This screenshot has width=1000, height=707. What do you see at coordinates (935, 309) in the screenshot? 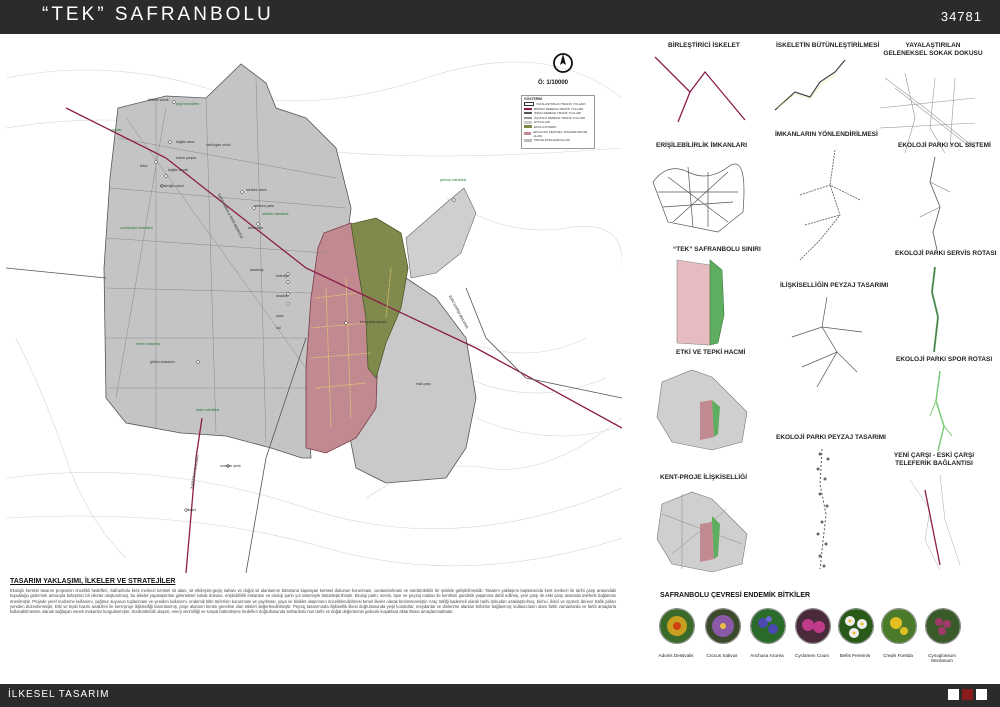
I see `diagram-park-servis` at bounding box center [935, 309].